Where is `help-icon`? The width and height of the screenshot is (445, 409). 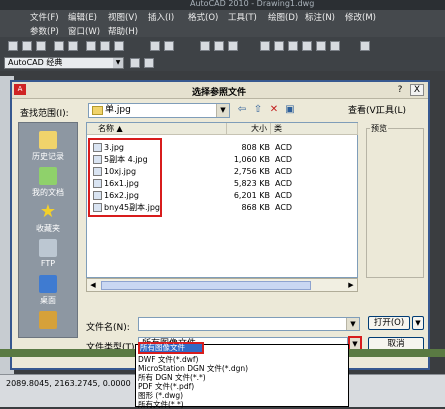
help-icon is located at coordinates (365, 46).